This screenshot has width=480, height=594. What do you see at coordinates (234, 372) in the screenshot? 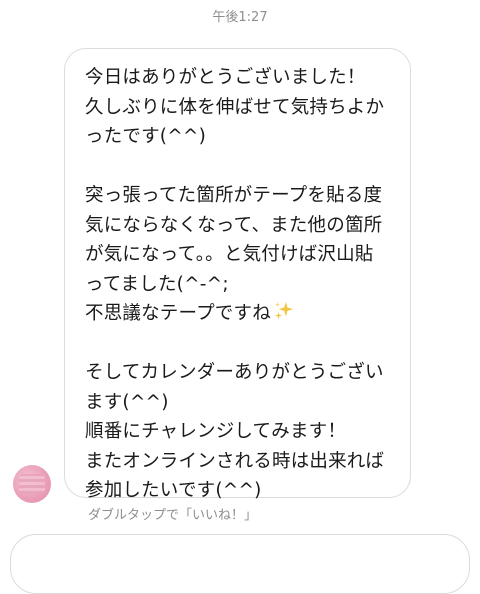
I see `message-line: そしてカレンダーありがとうござい` at bounding box center [234, 372].